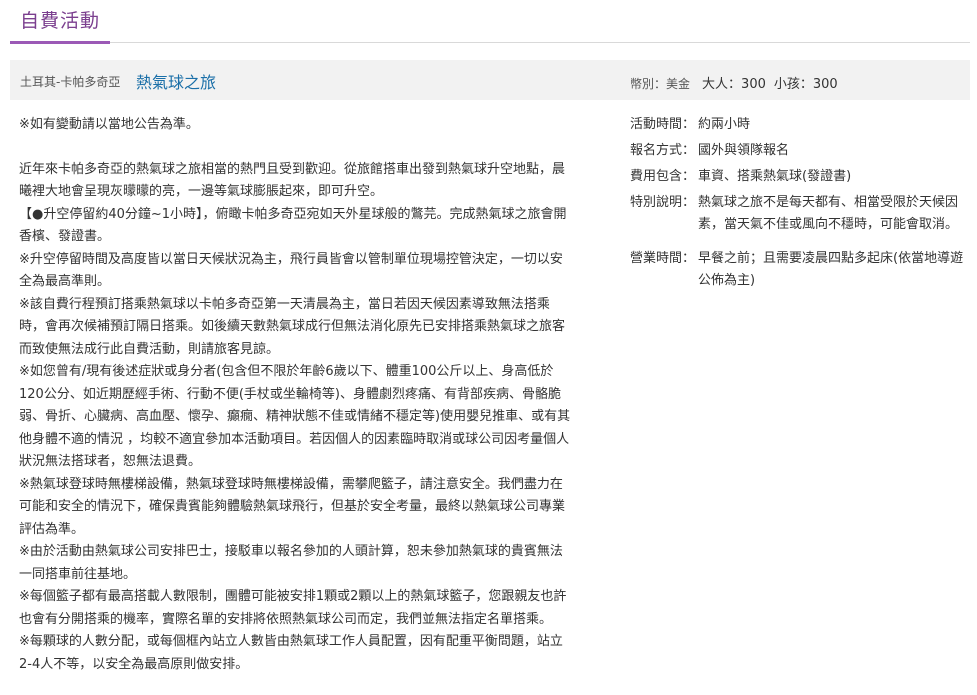 The height and width of the screenshot is (695, 977). What do you see at coordinates (775, 176) in the screenshot?
I see `detail-value: 車資、搭乘熱氣球(發證書)` at bounding box center [775, 176].